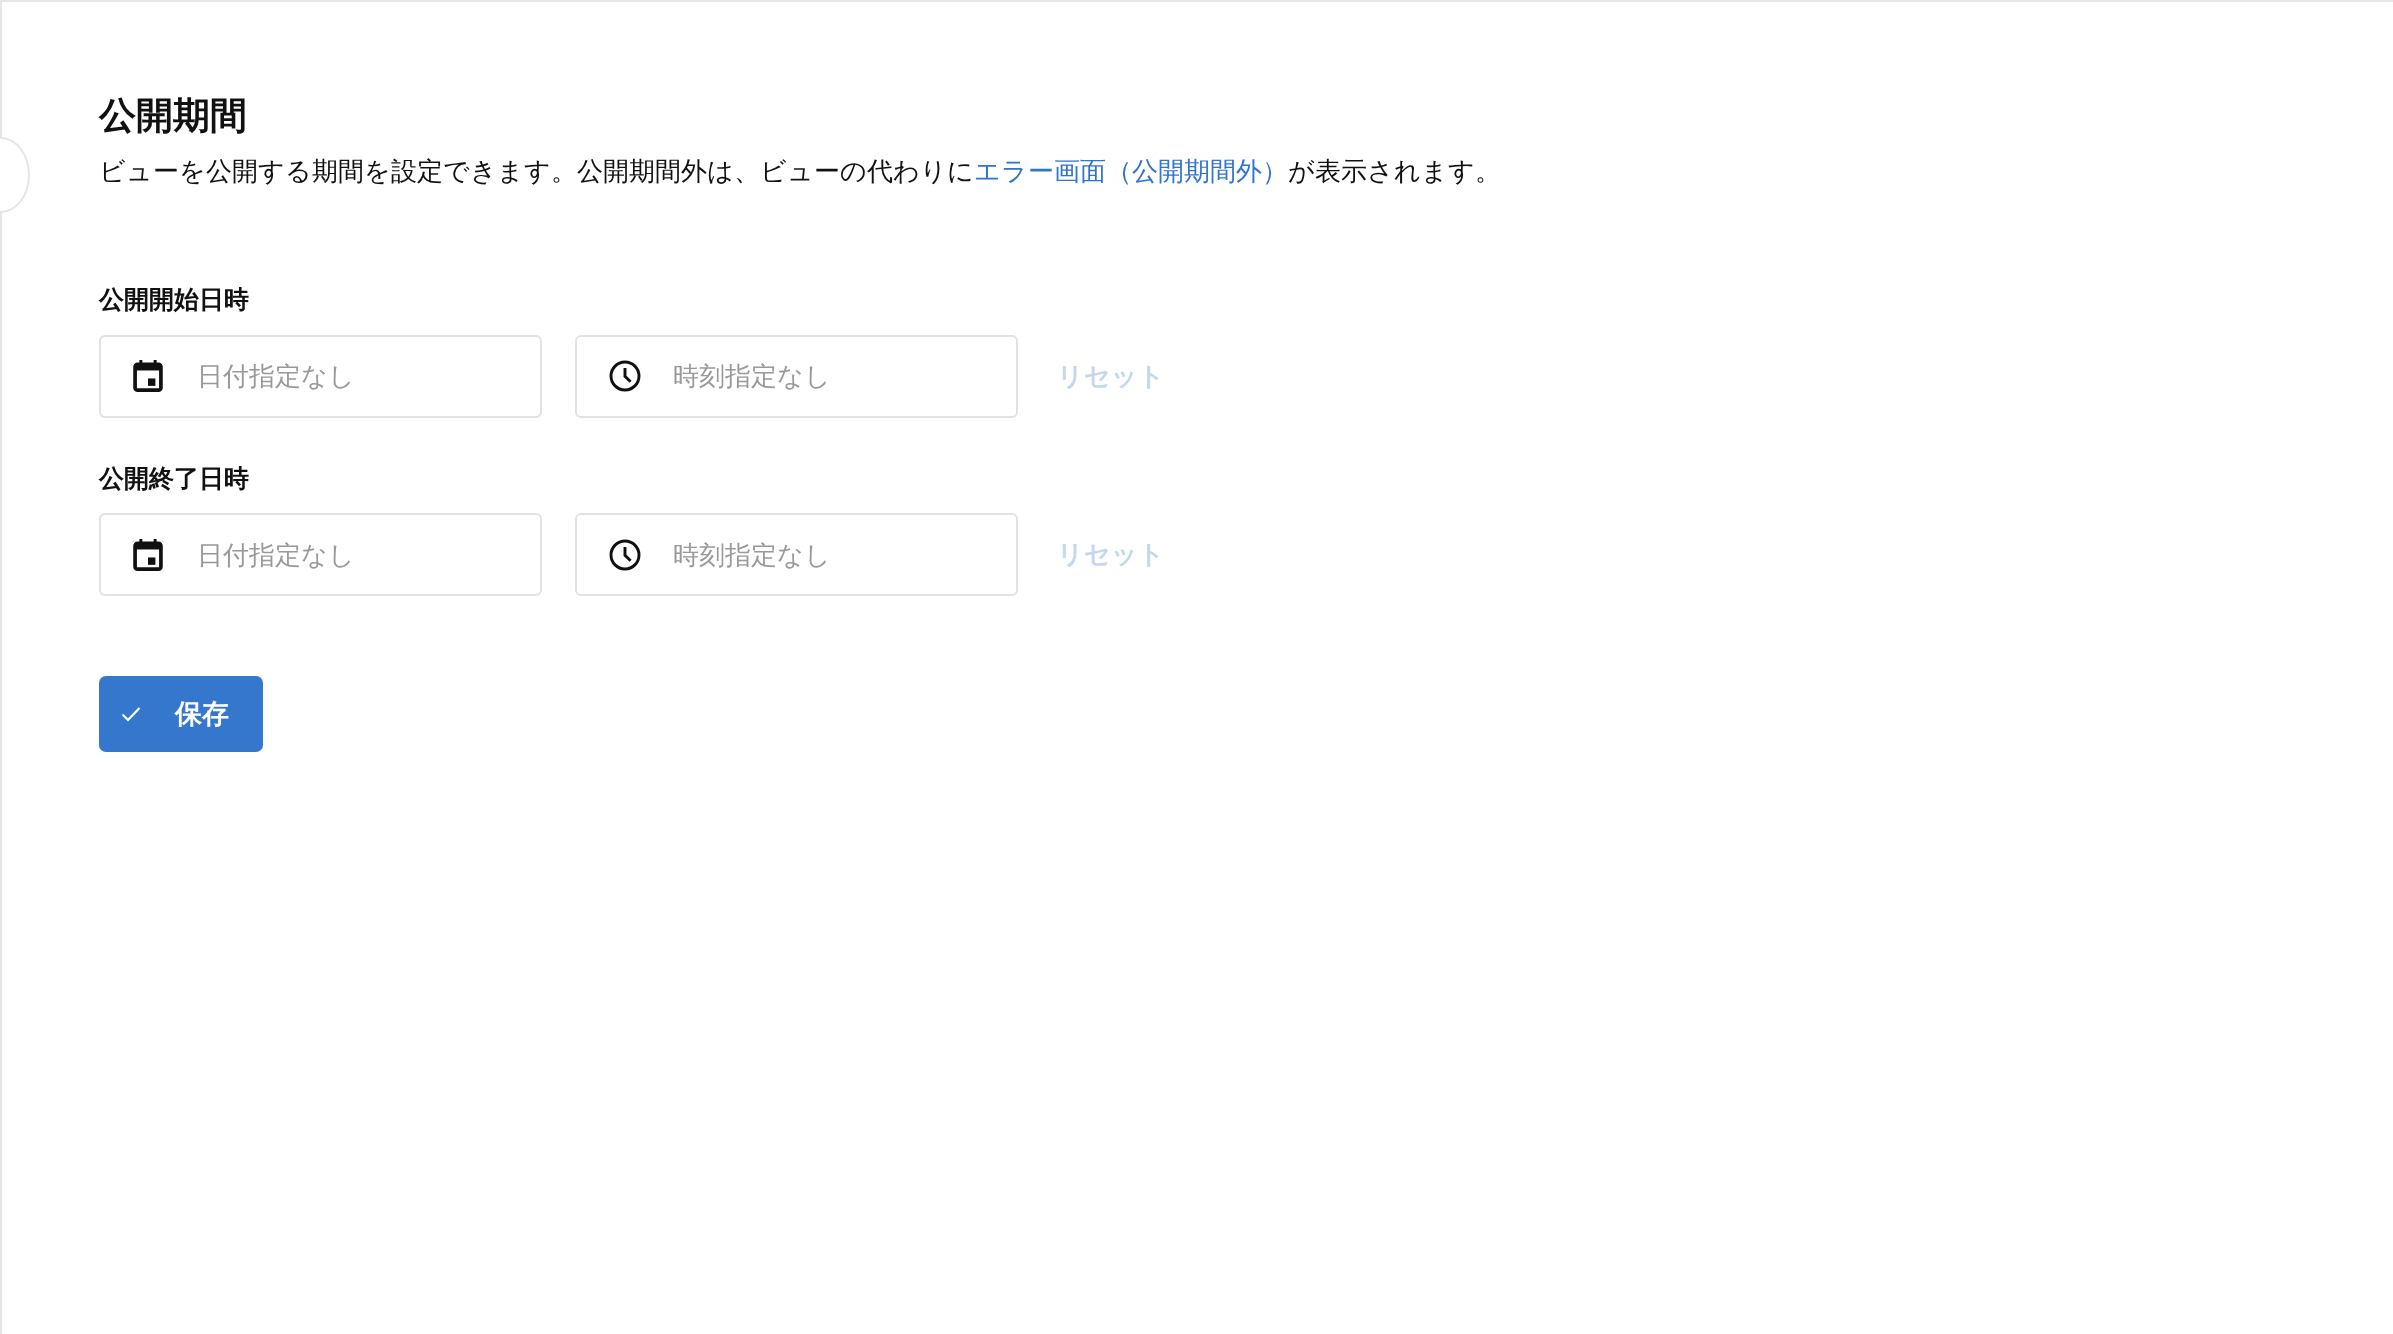 The width and height of the screenshot is (2393, 1334). Describe the element at coordinates (131, 714) in the screenshot. I see `checkmark-icon` at that location.